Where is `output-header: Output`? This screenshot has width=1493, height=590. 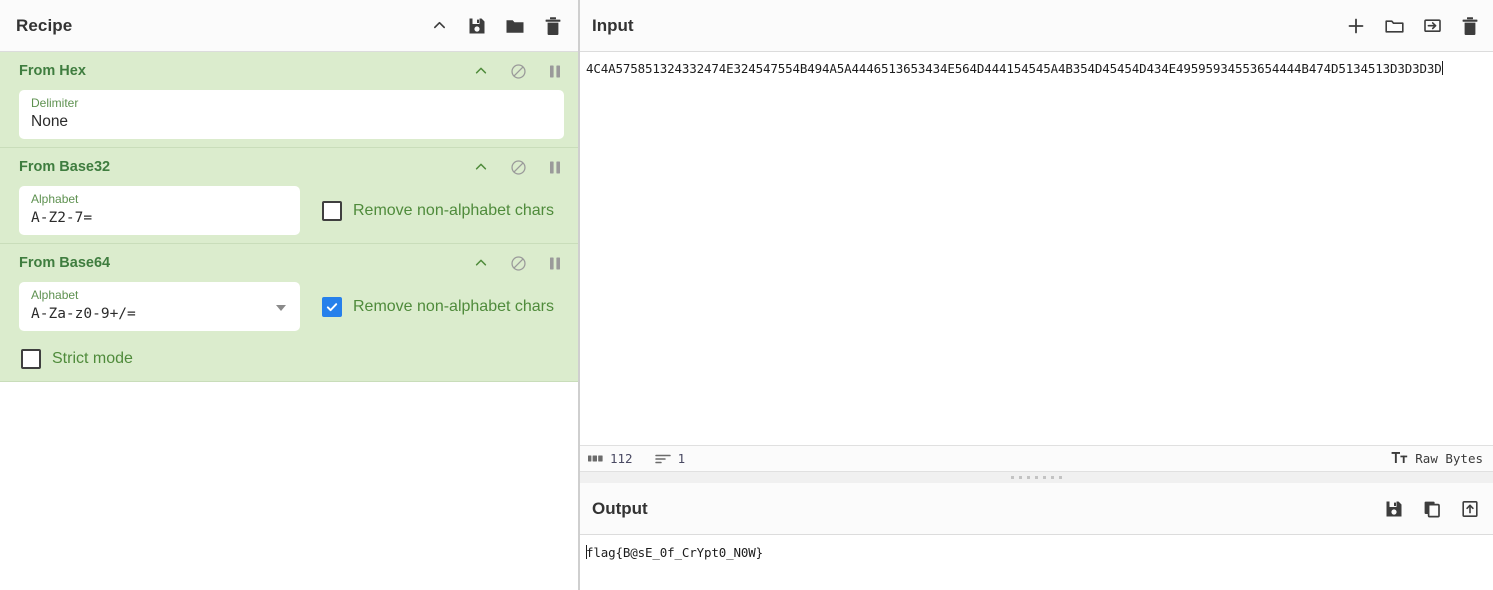
output-header: Output is located at coordinates (1036, 509).